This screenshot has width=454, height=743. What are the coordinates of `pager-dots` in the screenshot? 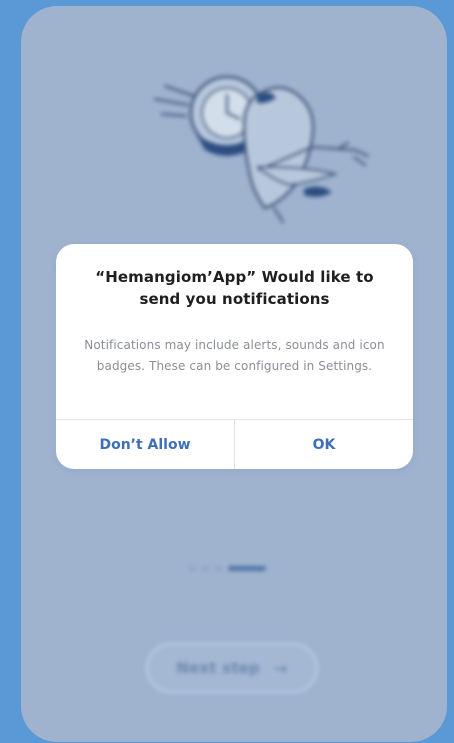 It's located at (227, 568).